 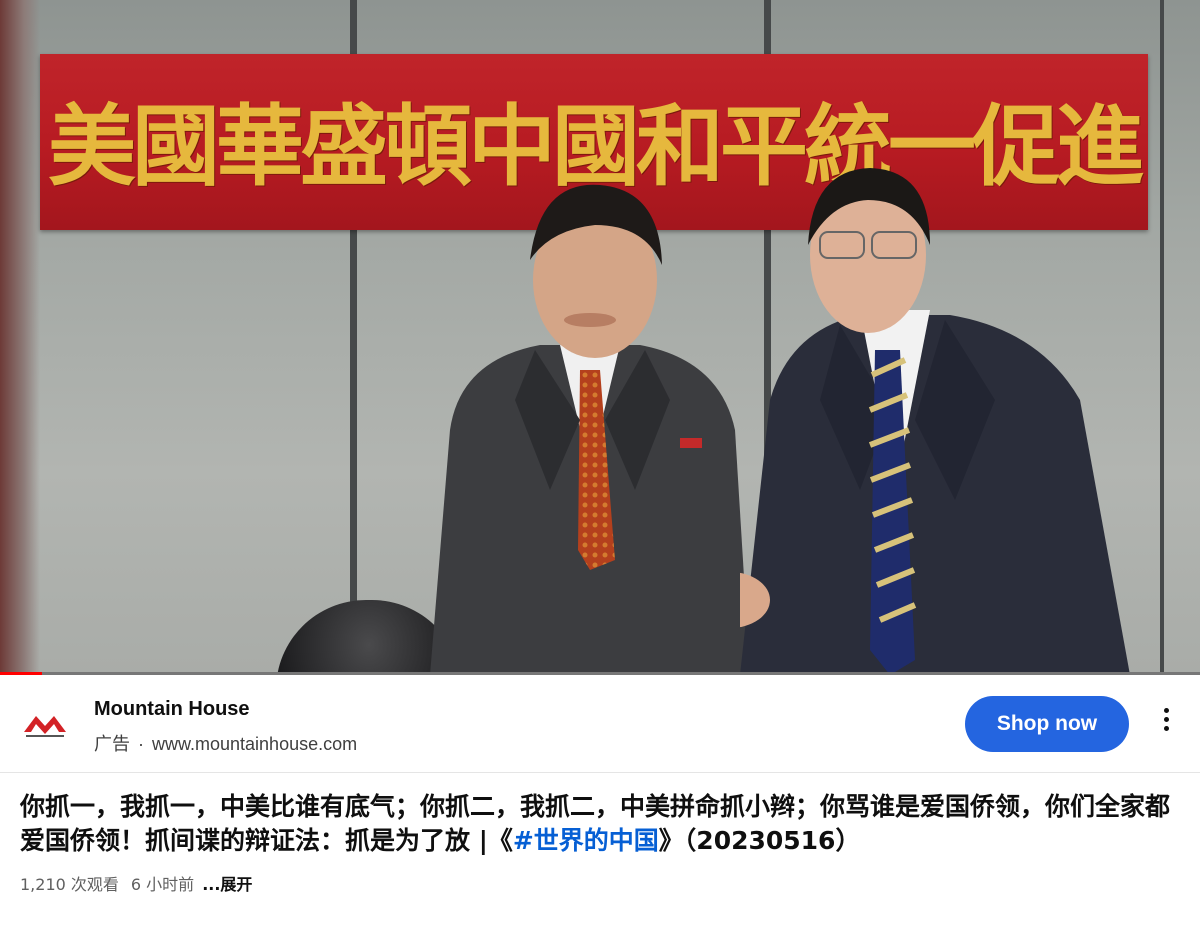 I want to click on upload-time: 6 小时前, so click(x=162, y=884).